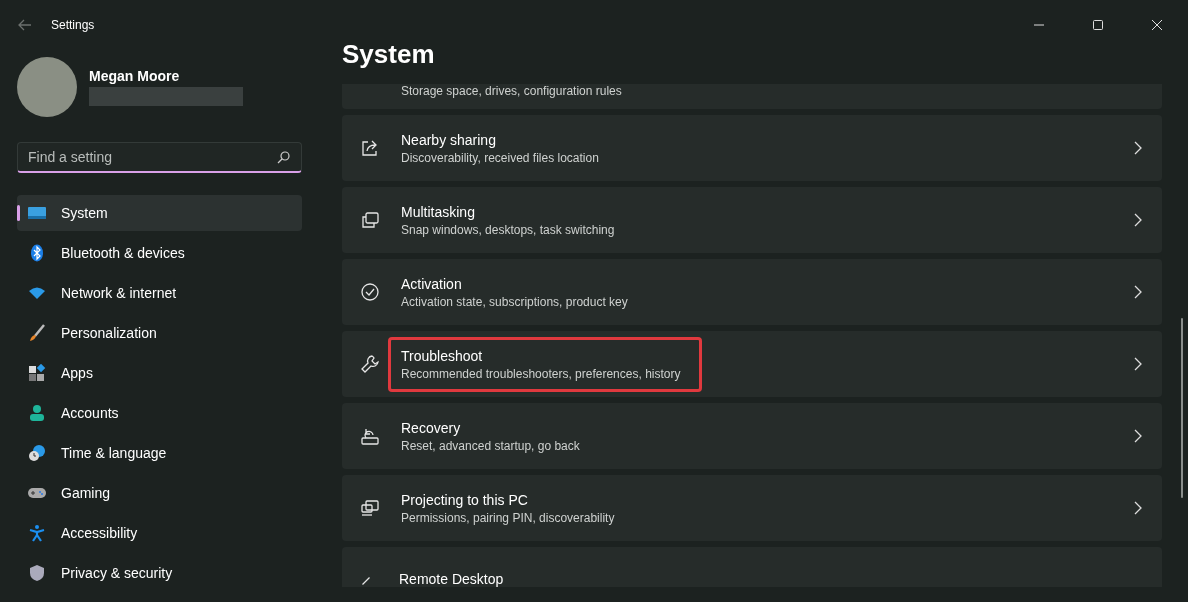 The width and height of the screenshot is (1188, 602). What do you see at coordinates (752, 508) in the screenshot?
I see `settings-card: Projecting to this PC Permissions, pairing PIN, discoverability` at bounding box center [752, 508].